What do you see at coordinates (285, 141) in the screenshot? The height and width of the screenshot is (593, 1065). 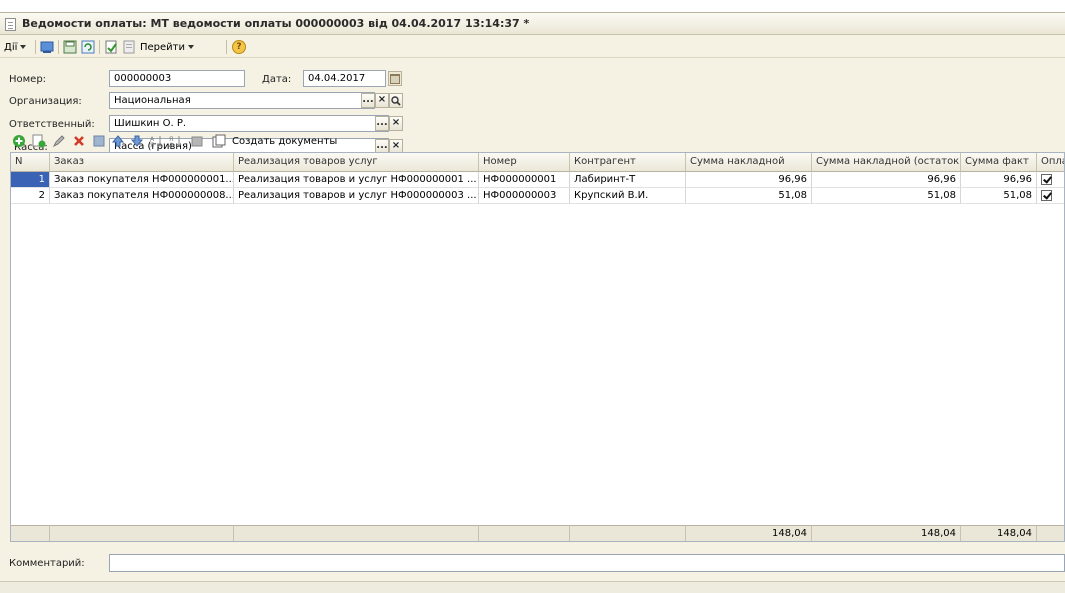 I see `create-documents-label: Создать документы` at bounding box center [285, 141].